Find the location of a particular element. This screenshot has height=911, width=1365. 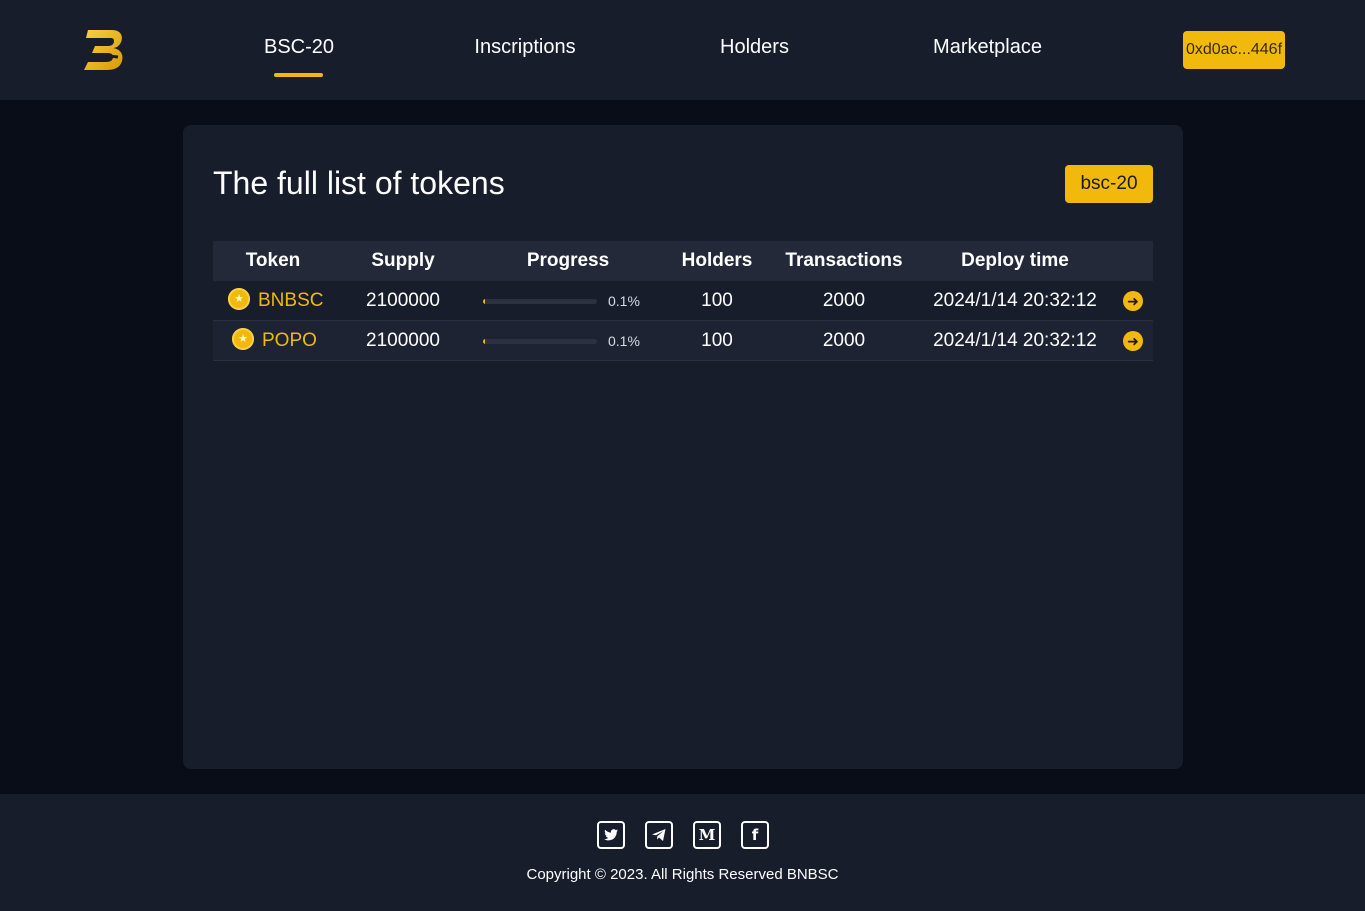

medium-icon: M is located at coordinates (707, 835).